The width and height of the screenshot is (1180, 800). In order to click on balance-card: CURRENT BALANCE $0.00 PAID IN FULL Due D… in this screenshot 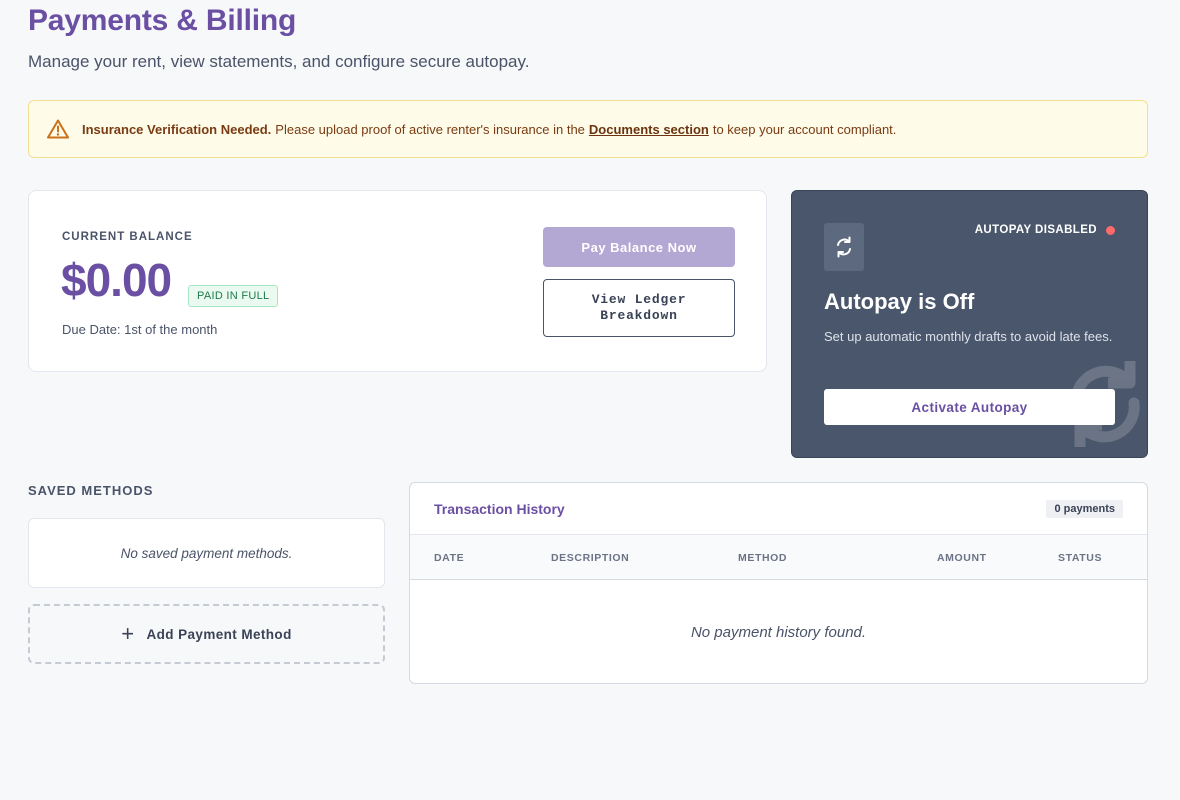, I will do `click(397, 281)`.